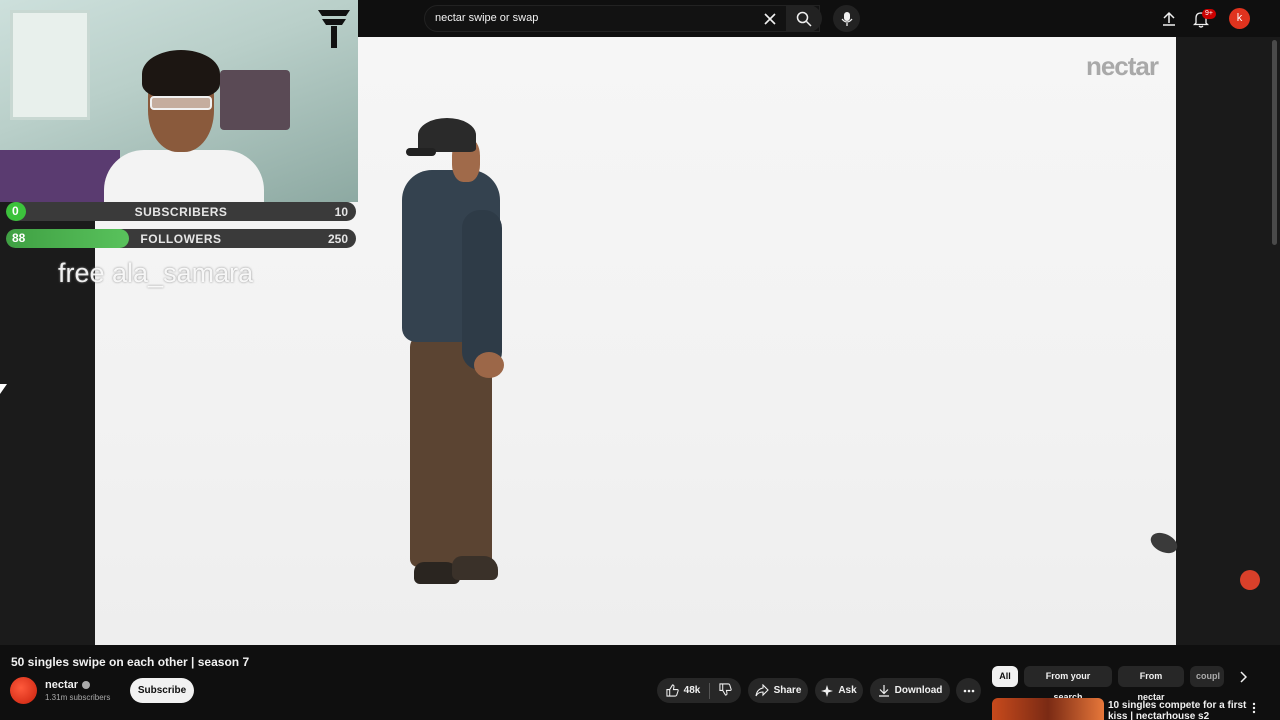 This screenshot has width=1280, height=720. Describe the element at coordinates (787, 690) in the screenshot. I see `share-label: Share` at that location.